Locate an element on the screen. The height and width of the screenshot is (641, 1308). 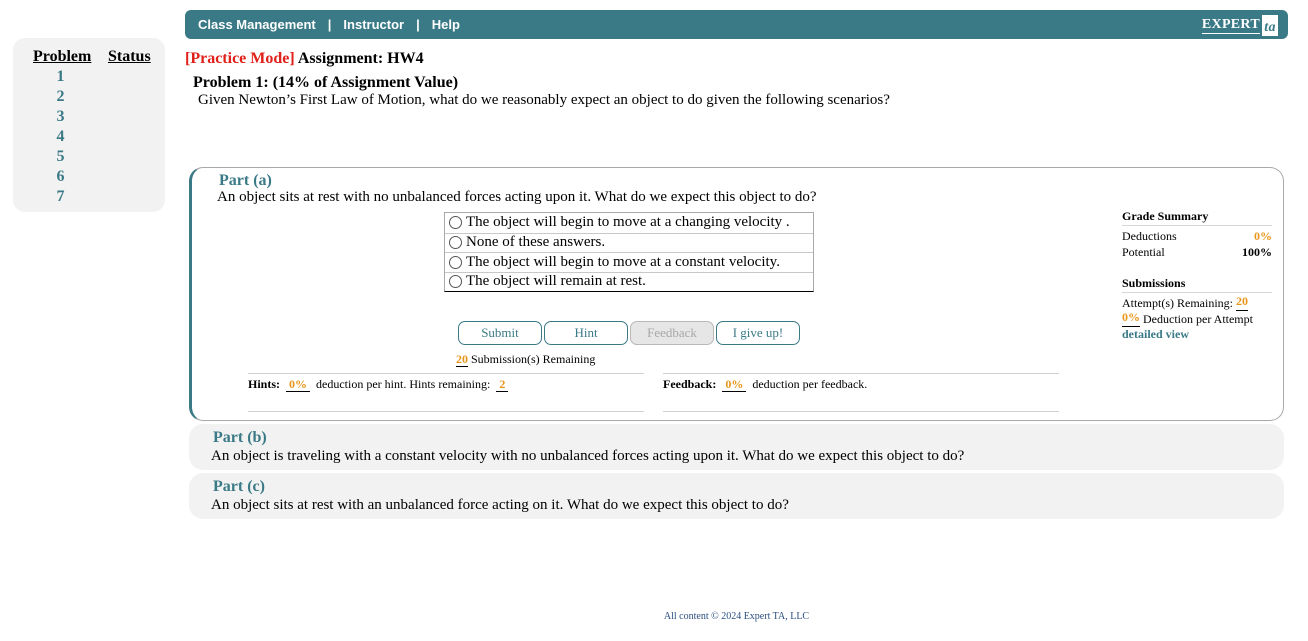
answer-choice-4: The object will remain at rest. is located at coordinates (629, 281).